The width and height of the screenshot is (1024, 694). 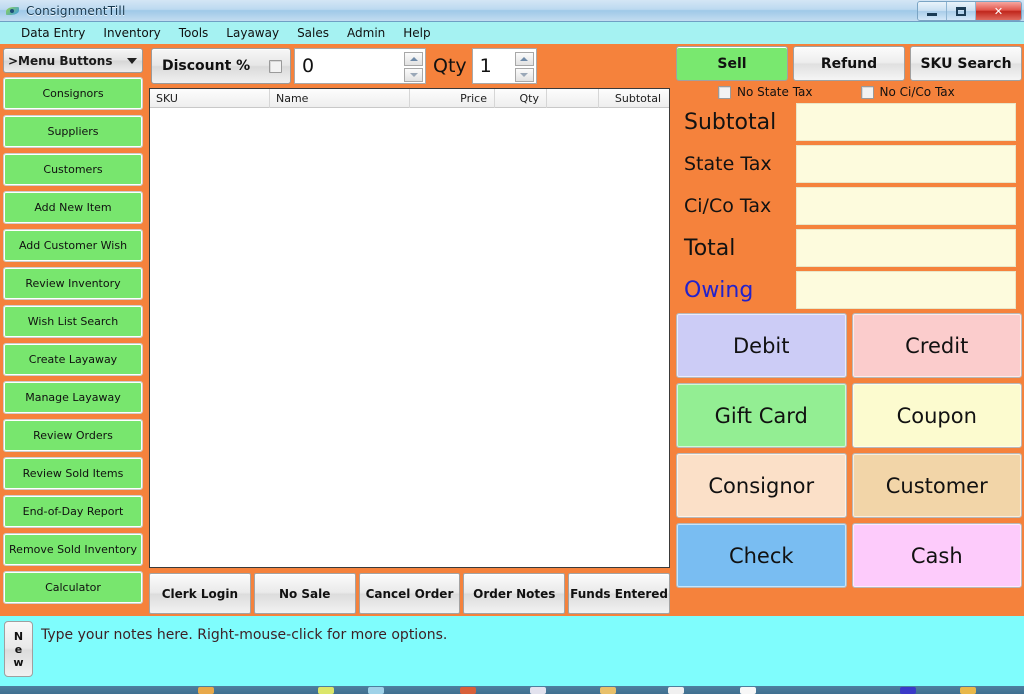 I want to click on window-controls: ✕, so click(x=969, y=11).